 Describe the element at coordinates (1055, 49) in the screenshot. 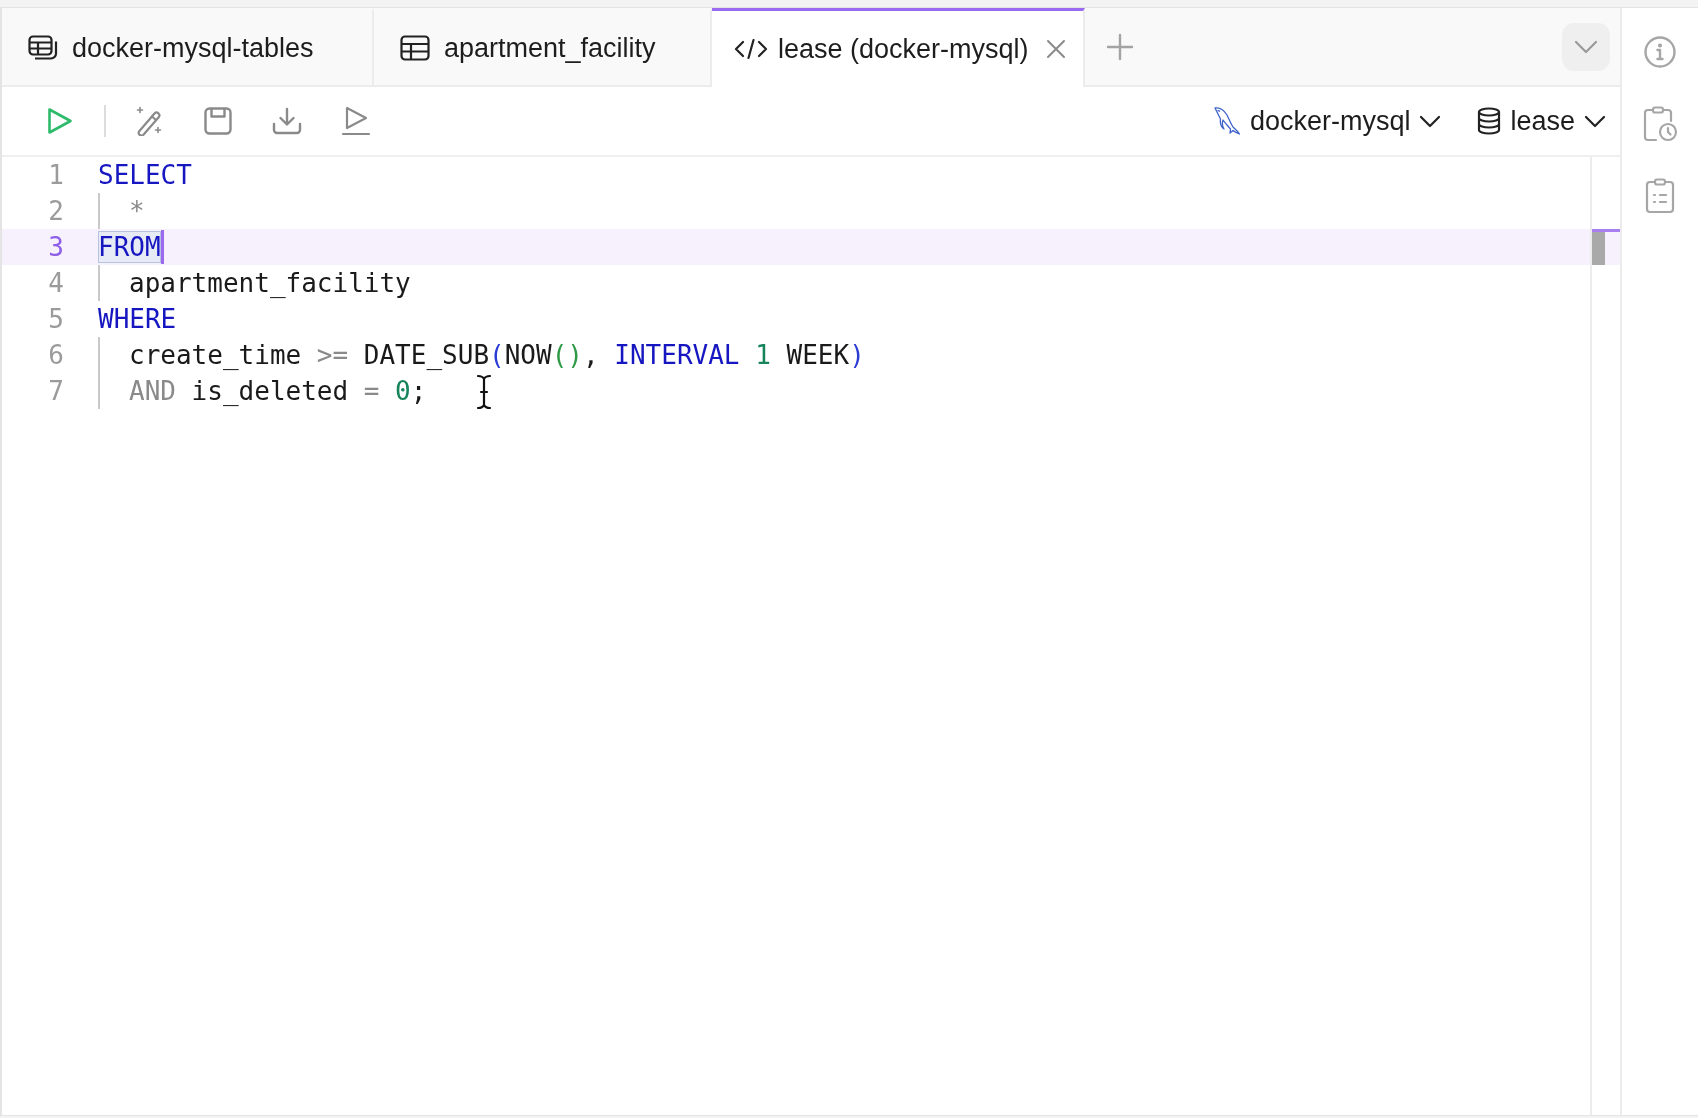

I see `close-icon` at that location.